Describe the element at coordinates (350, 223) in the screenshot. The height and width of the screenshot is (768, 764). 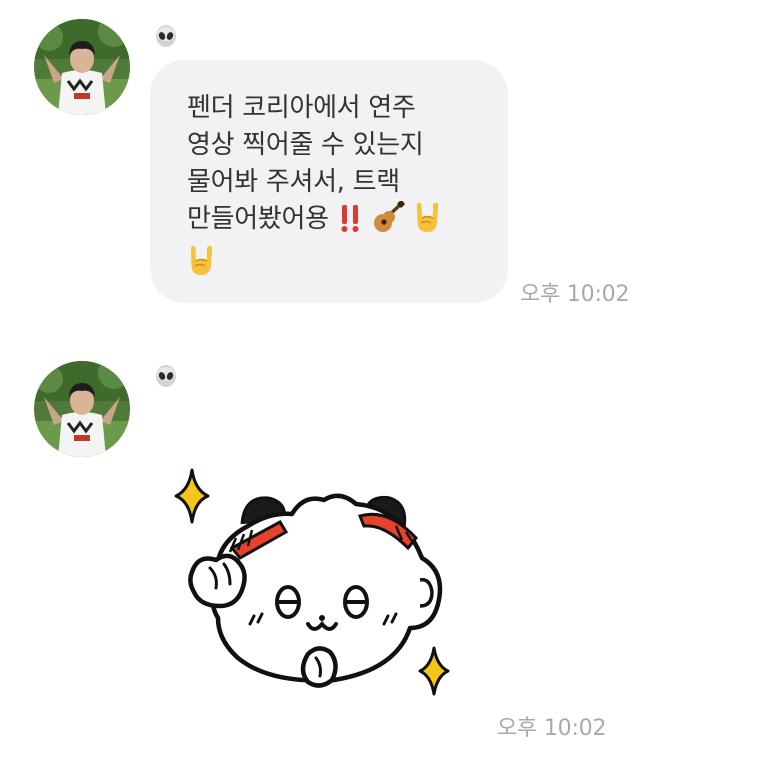
I see `double-exclamation-icon` at that location.